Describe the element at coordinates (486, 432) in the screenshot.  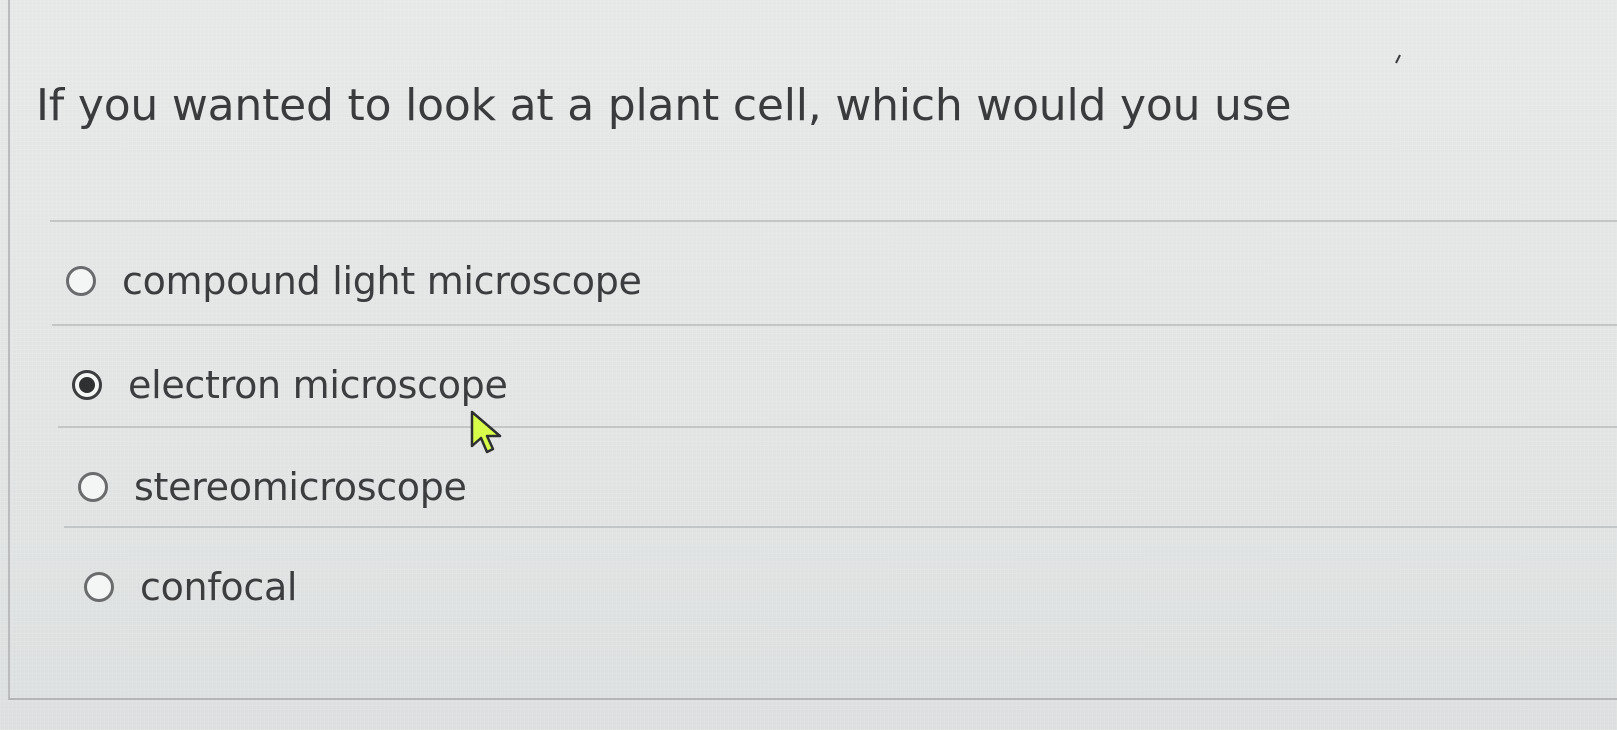
I see `mouse-pointer-icon` at that location.